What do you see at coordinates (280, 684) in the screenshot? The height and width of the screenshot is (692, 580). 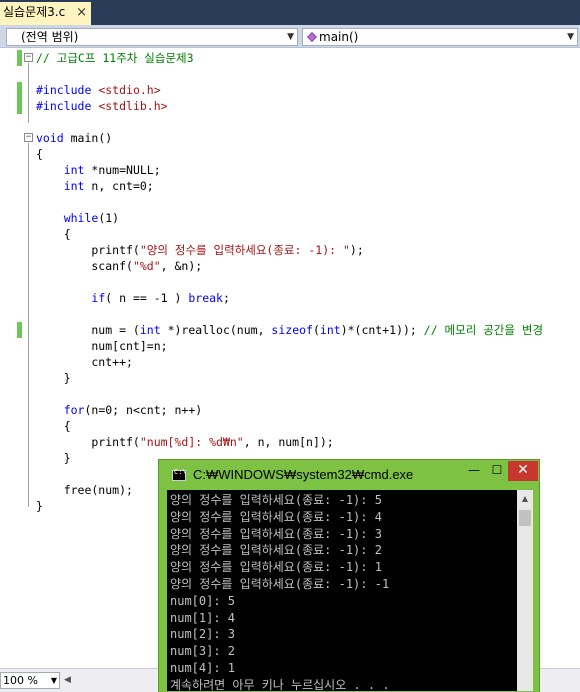 I see `console-line: 계속하려면 아무 키나 누르십시오 . . .` at bounding box center [280, 684].